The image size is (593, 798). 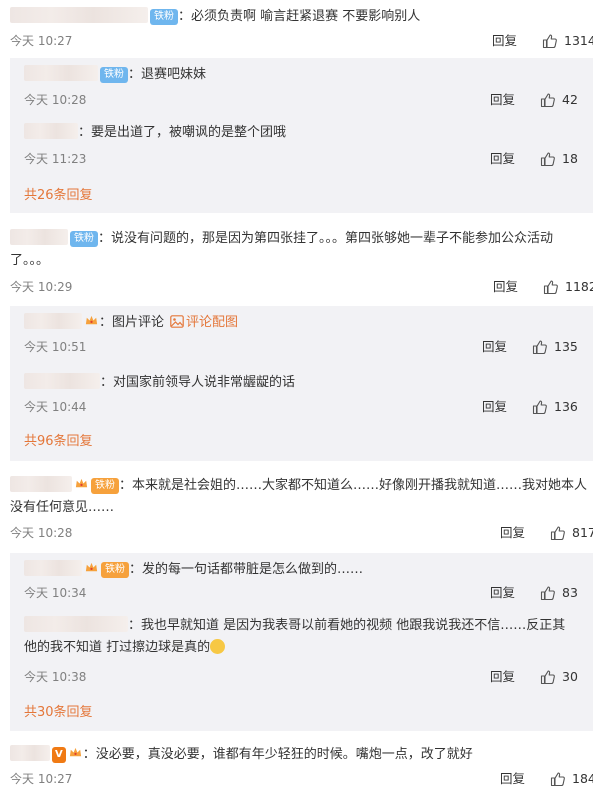 I want to click on timestamp: 今天 10:29, so click(x=41, y=287).